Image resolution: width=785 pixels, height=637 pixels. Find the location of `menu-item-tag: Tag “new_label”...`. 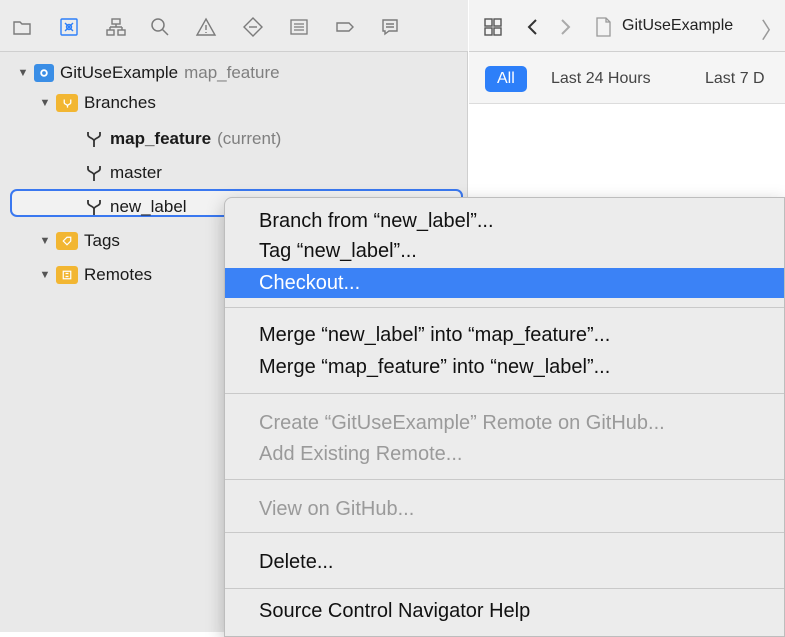

menu-item-tag: Tag “new_label”... is located at coordinates (504, 251).